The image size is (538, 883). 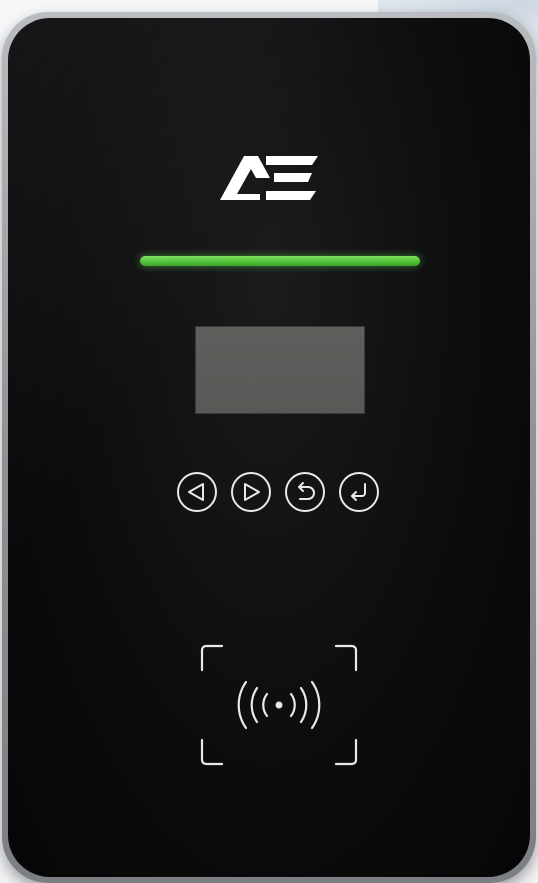 What do you see at coordinates (280, 370) in the screenshot?
I see `lcd-display` at bounding box center [280, 370].